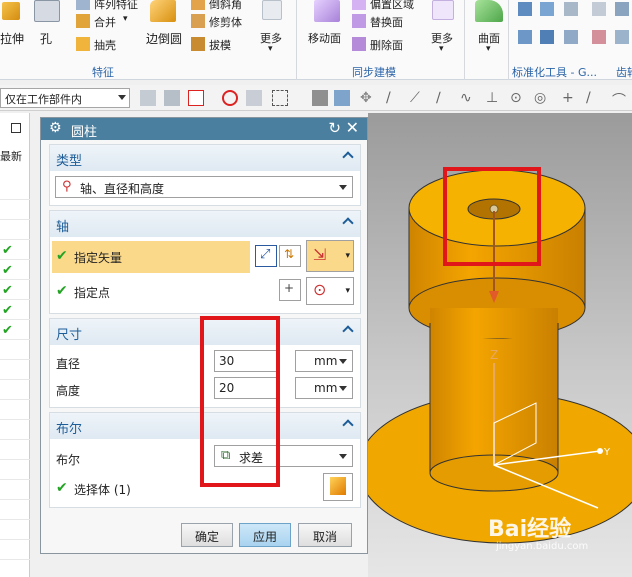 This screenshot has width=632, height=577. I want to click on point-snap-icon, so click(230, 98).